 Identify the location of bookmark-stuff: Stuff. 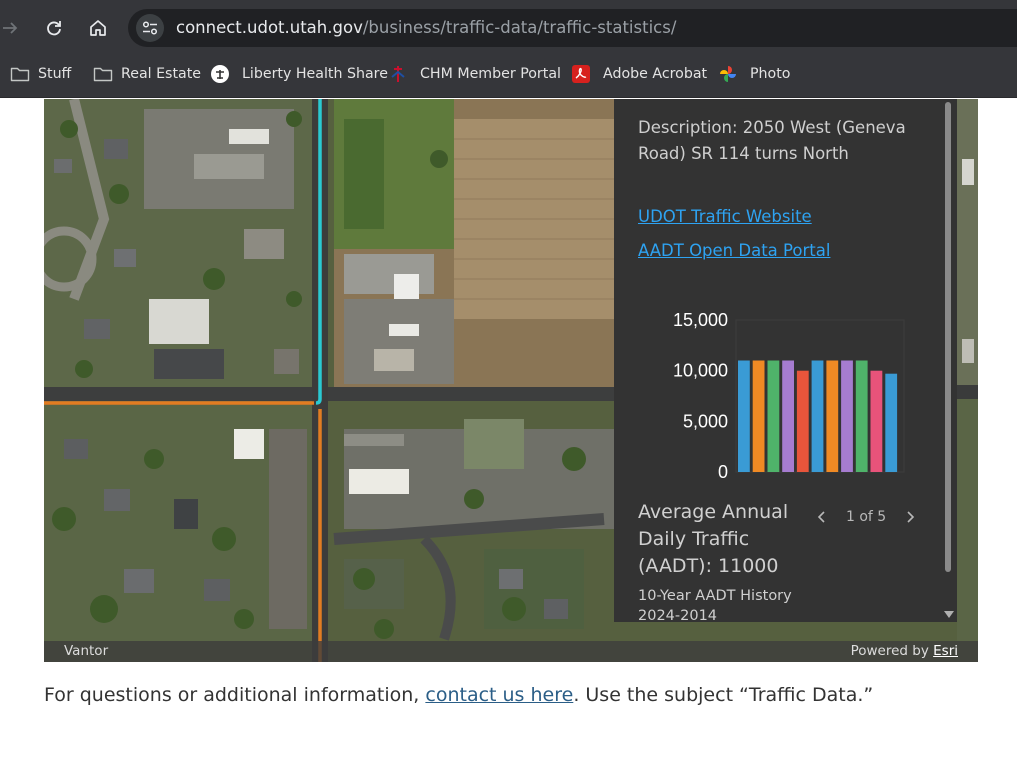
(40, 74).